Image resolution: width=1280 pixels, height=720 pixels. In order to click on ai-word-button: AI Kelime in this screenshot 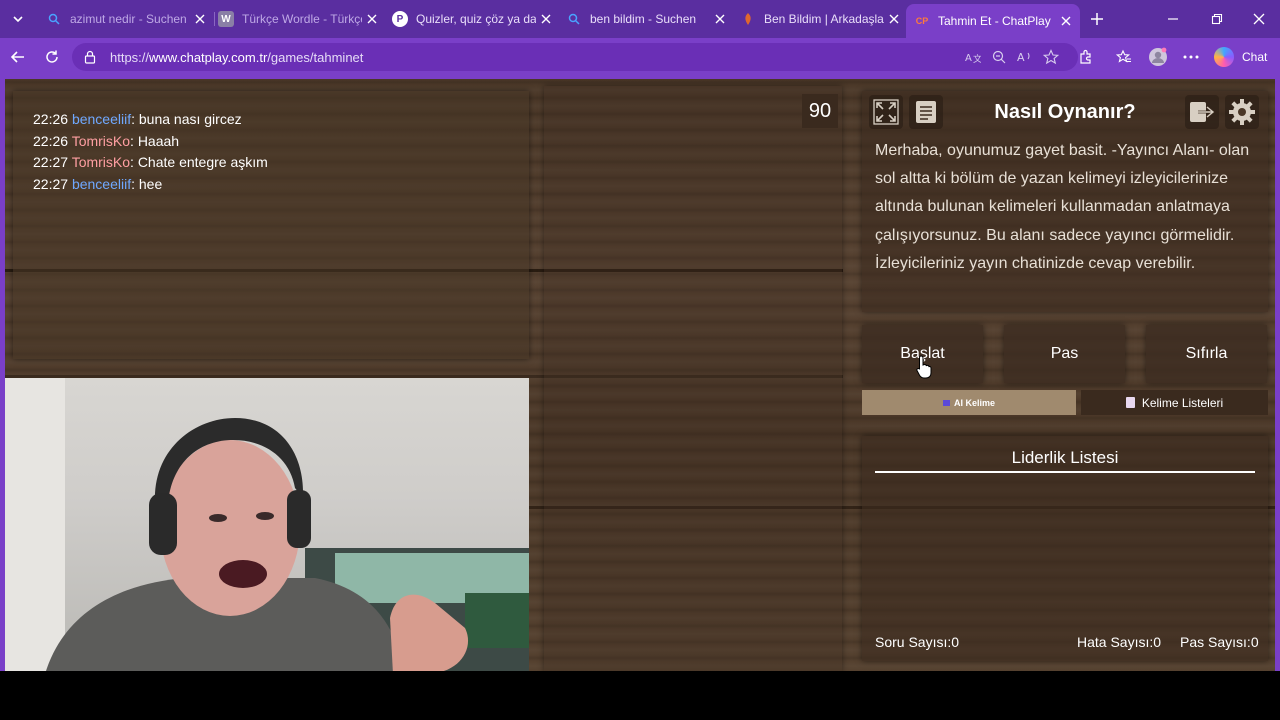, I will do `click(969, 402)`.